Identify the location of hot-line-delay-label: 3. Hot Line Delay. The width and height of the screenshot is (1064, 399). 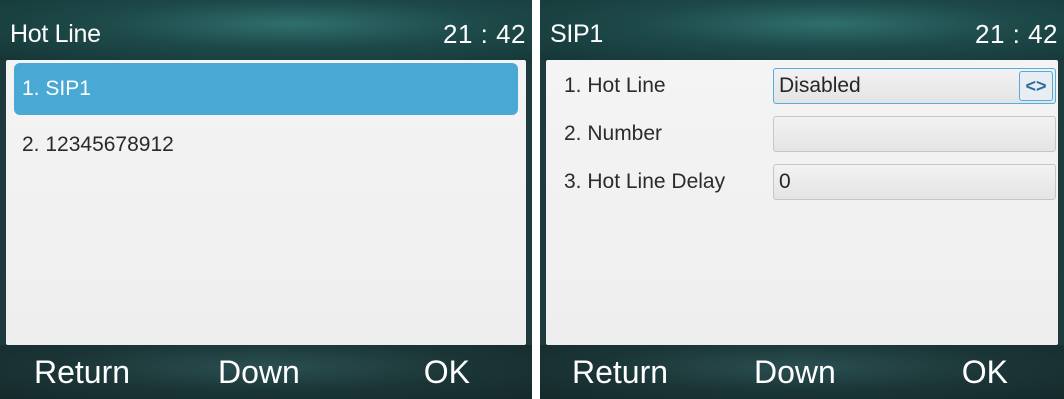
(645, 181).